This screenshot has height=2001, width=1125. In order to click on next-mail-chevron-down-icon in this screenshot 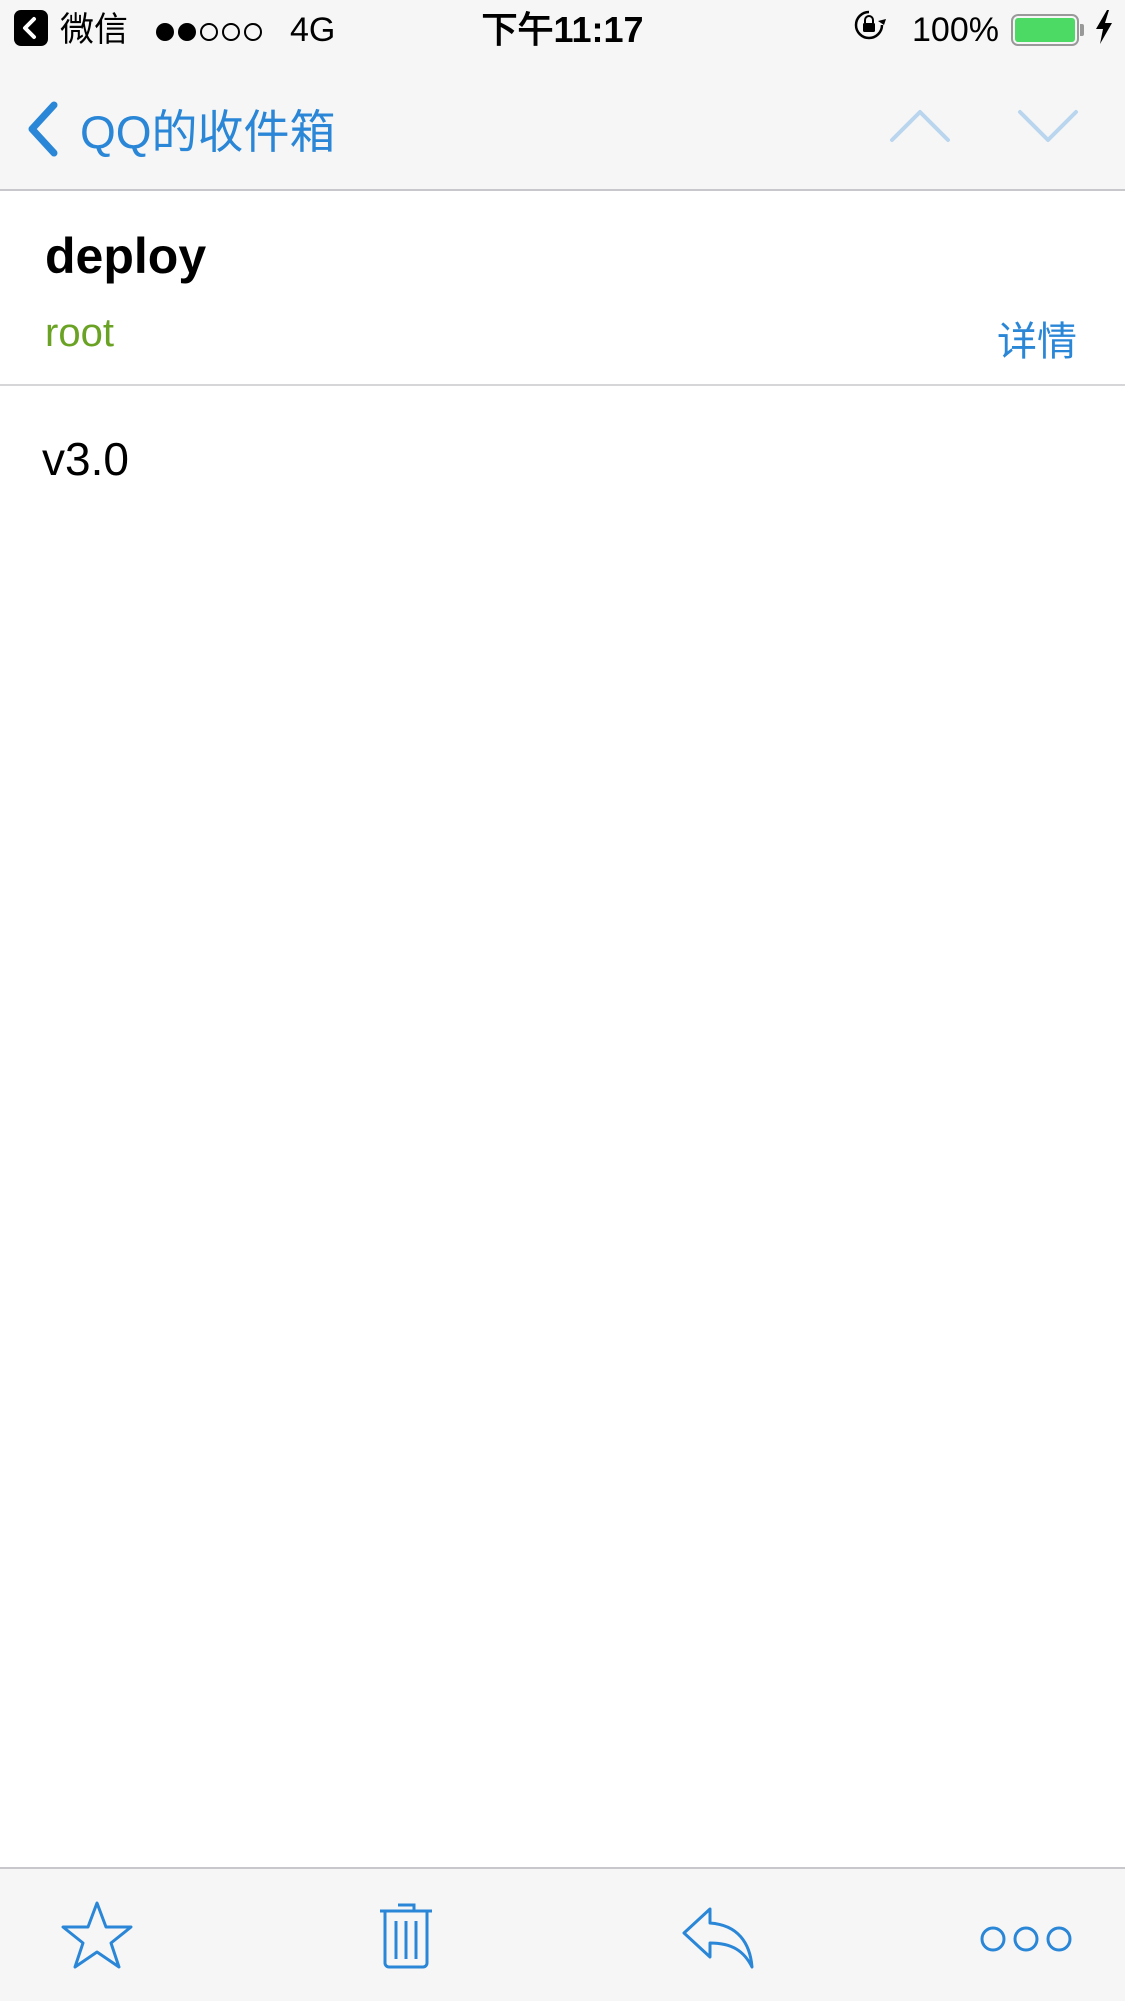, I will do `click(1048, 125)`.